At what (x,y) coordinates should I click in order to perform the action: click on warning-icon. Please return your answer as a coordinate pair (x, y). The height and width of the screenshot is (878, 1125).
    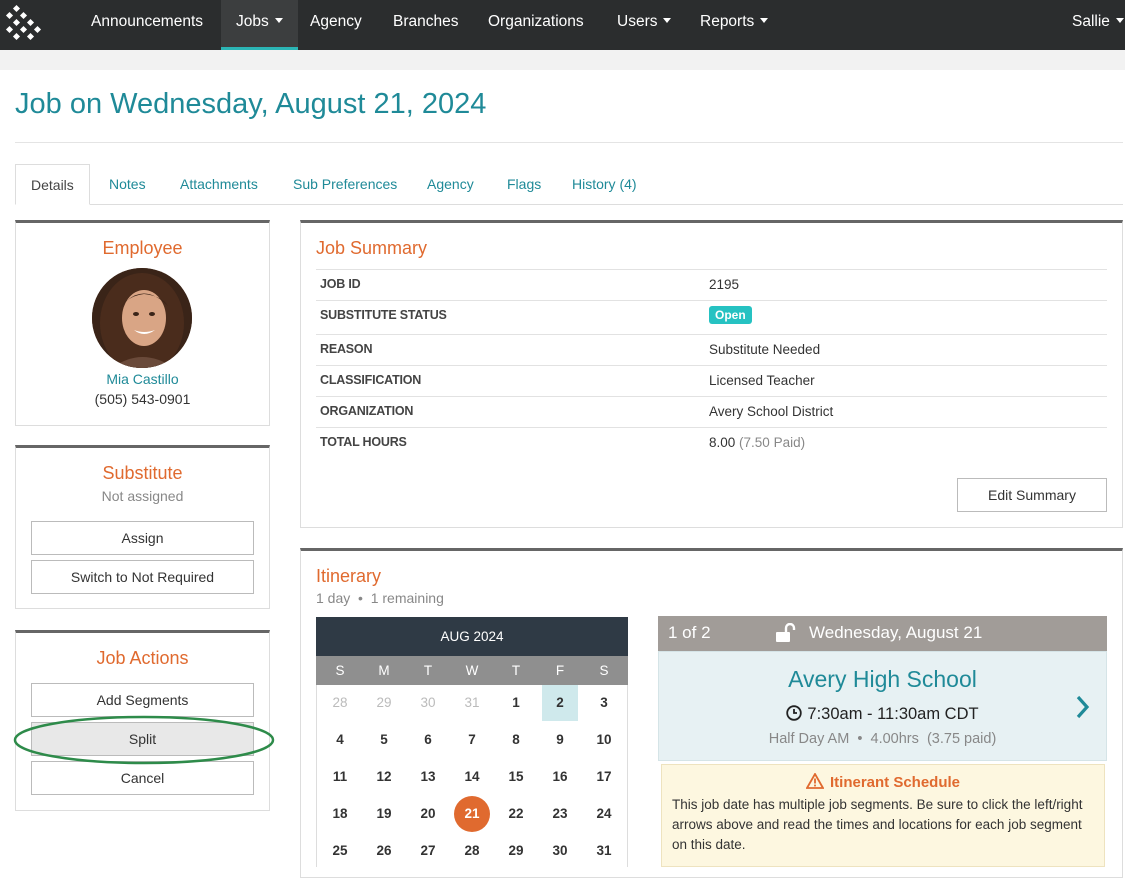
    Looking at the image, I should click on (815, 780).